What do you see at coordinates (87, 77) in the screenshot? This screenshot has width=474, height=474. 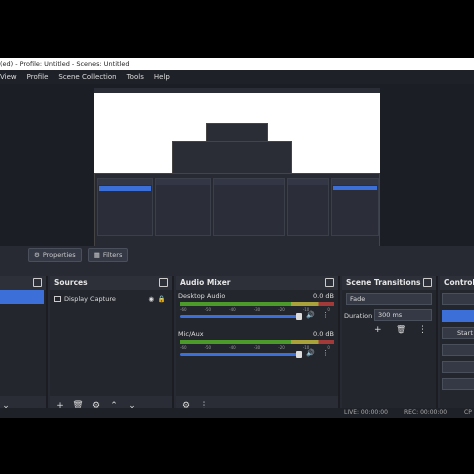 I see `menu-scene-collection: Scene Collection` at bounding box center [87, 77].